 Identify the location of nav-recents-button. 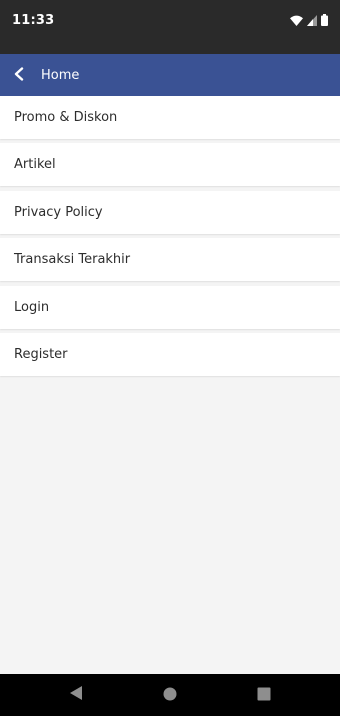
(264, 695).